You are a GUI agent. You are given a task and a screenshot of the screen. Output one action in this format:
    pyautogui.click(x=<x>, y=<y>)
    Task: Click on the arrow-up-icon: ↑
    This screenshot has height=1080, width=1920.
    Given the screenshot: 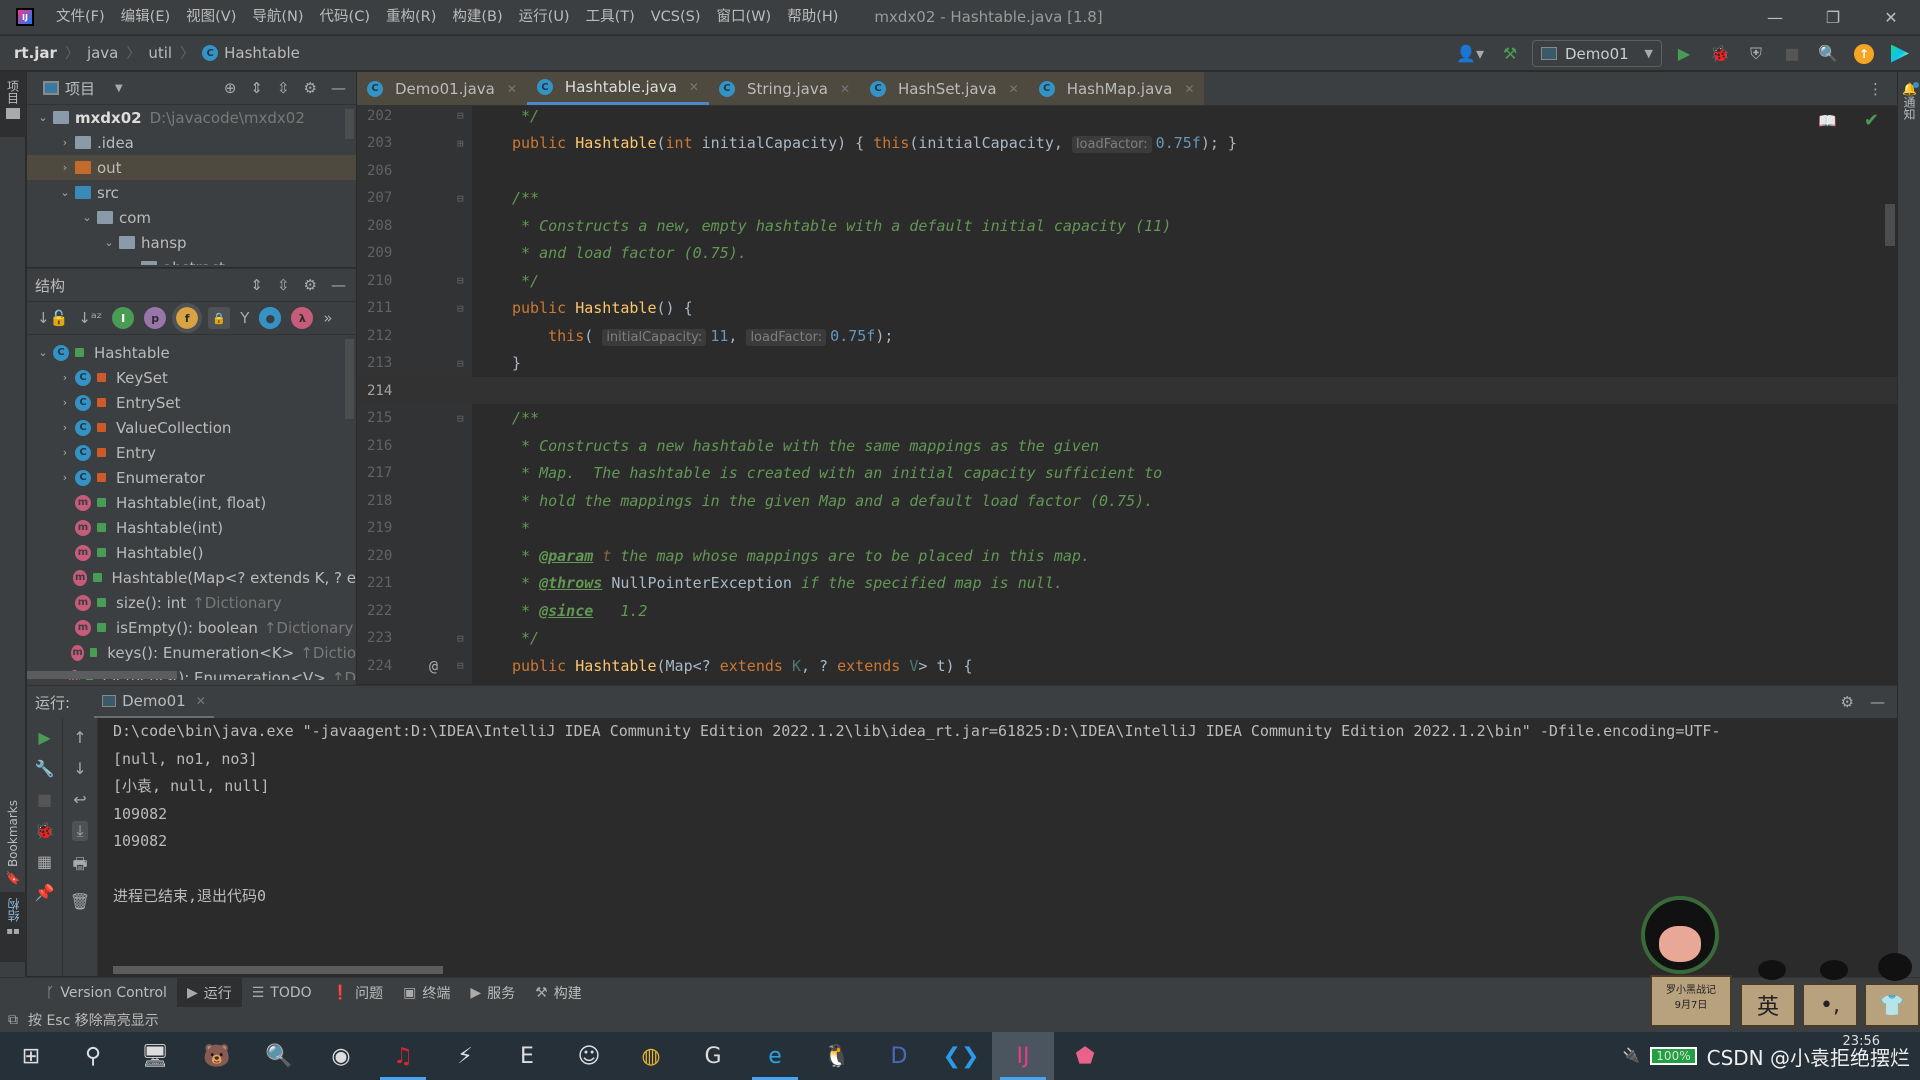 What is the action you would take?
    pyautogui.click(x=79, y=737)
    